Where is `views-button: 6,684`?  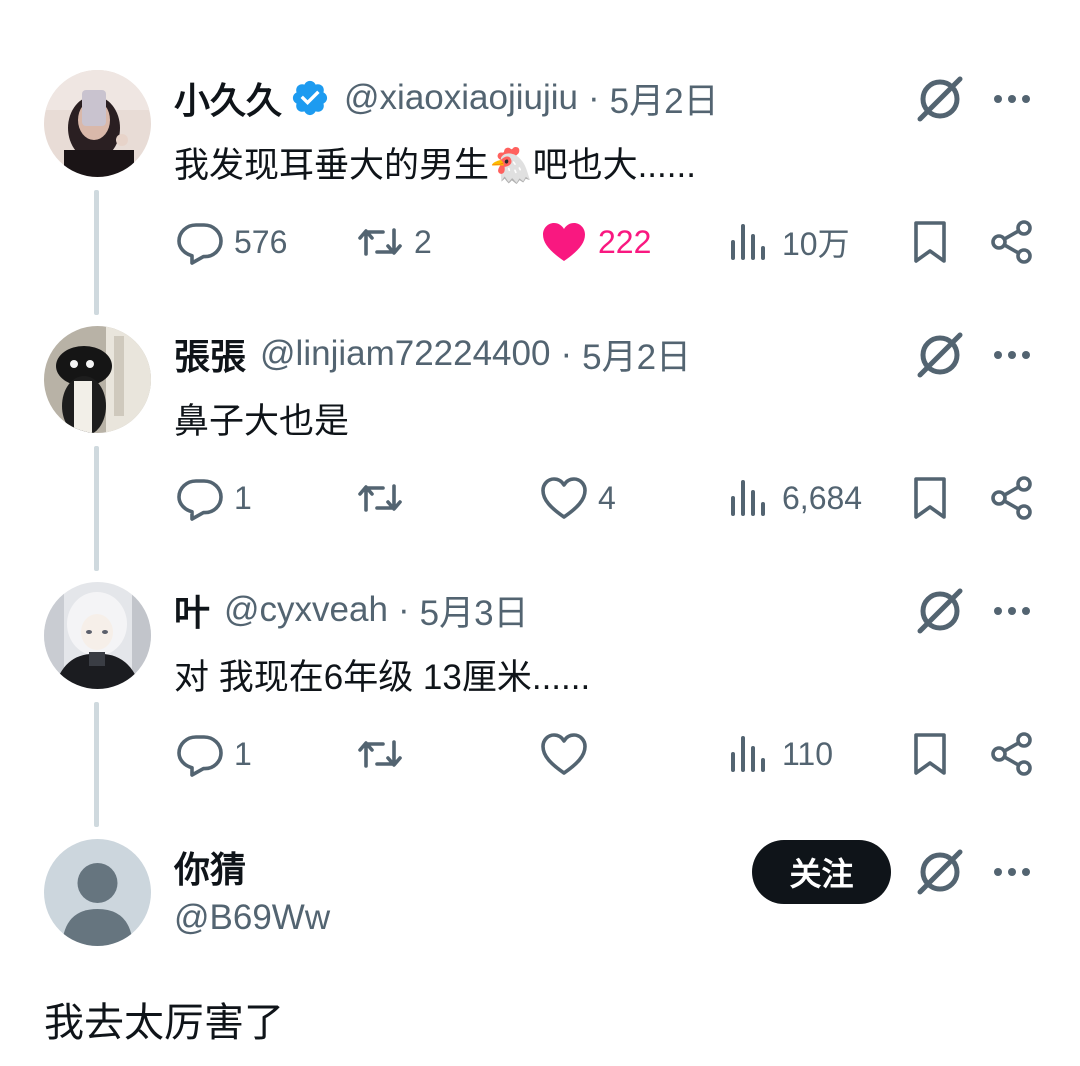
views-button: 6,684 is located at coordinates (793, 498).